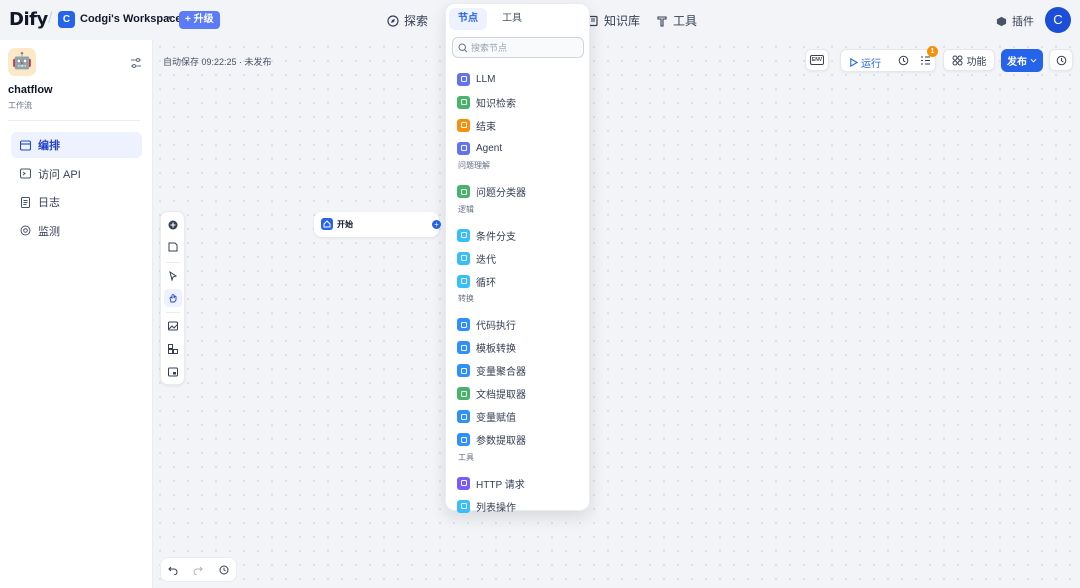 The height and width of the screenshot is (588, 1080). Describe the element at coordinates (463, 258) in the screenshot. I see `iteration-icon` at that location.